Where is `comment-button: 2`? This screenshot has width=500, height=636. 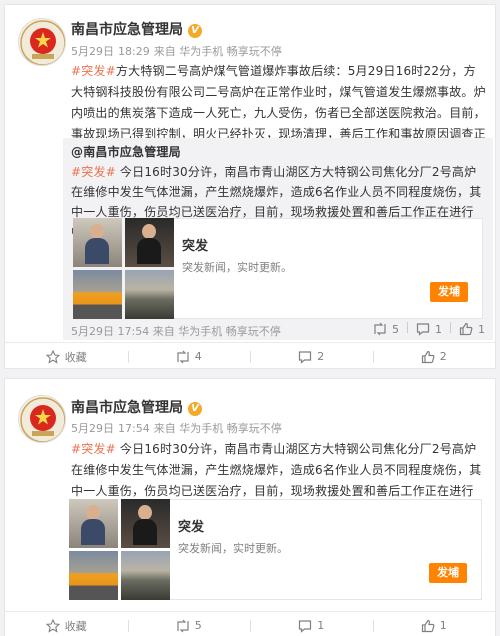
comment-button: 2 is located at coordinates (311, 355).